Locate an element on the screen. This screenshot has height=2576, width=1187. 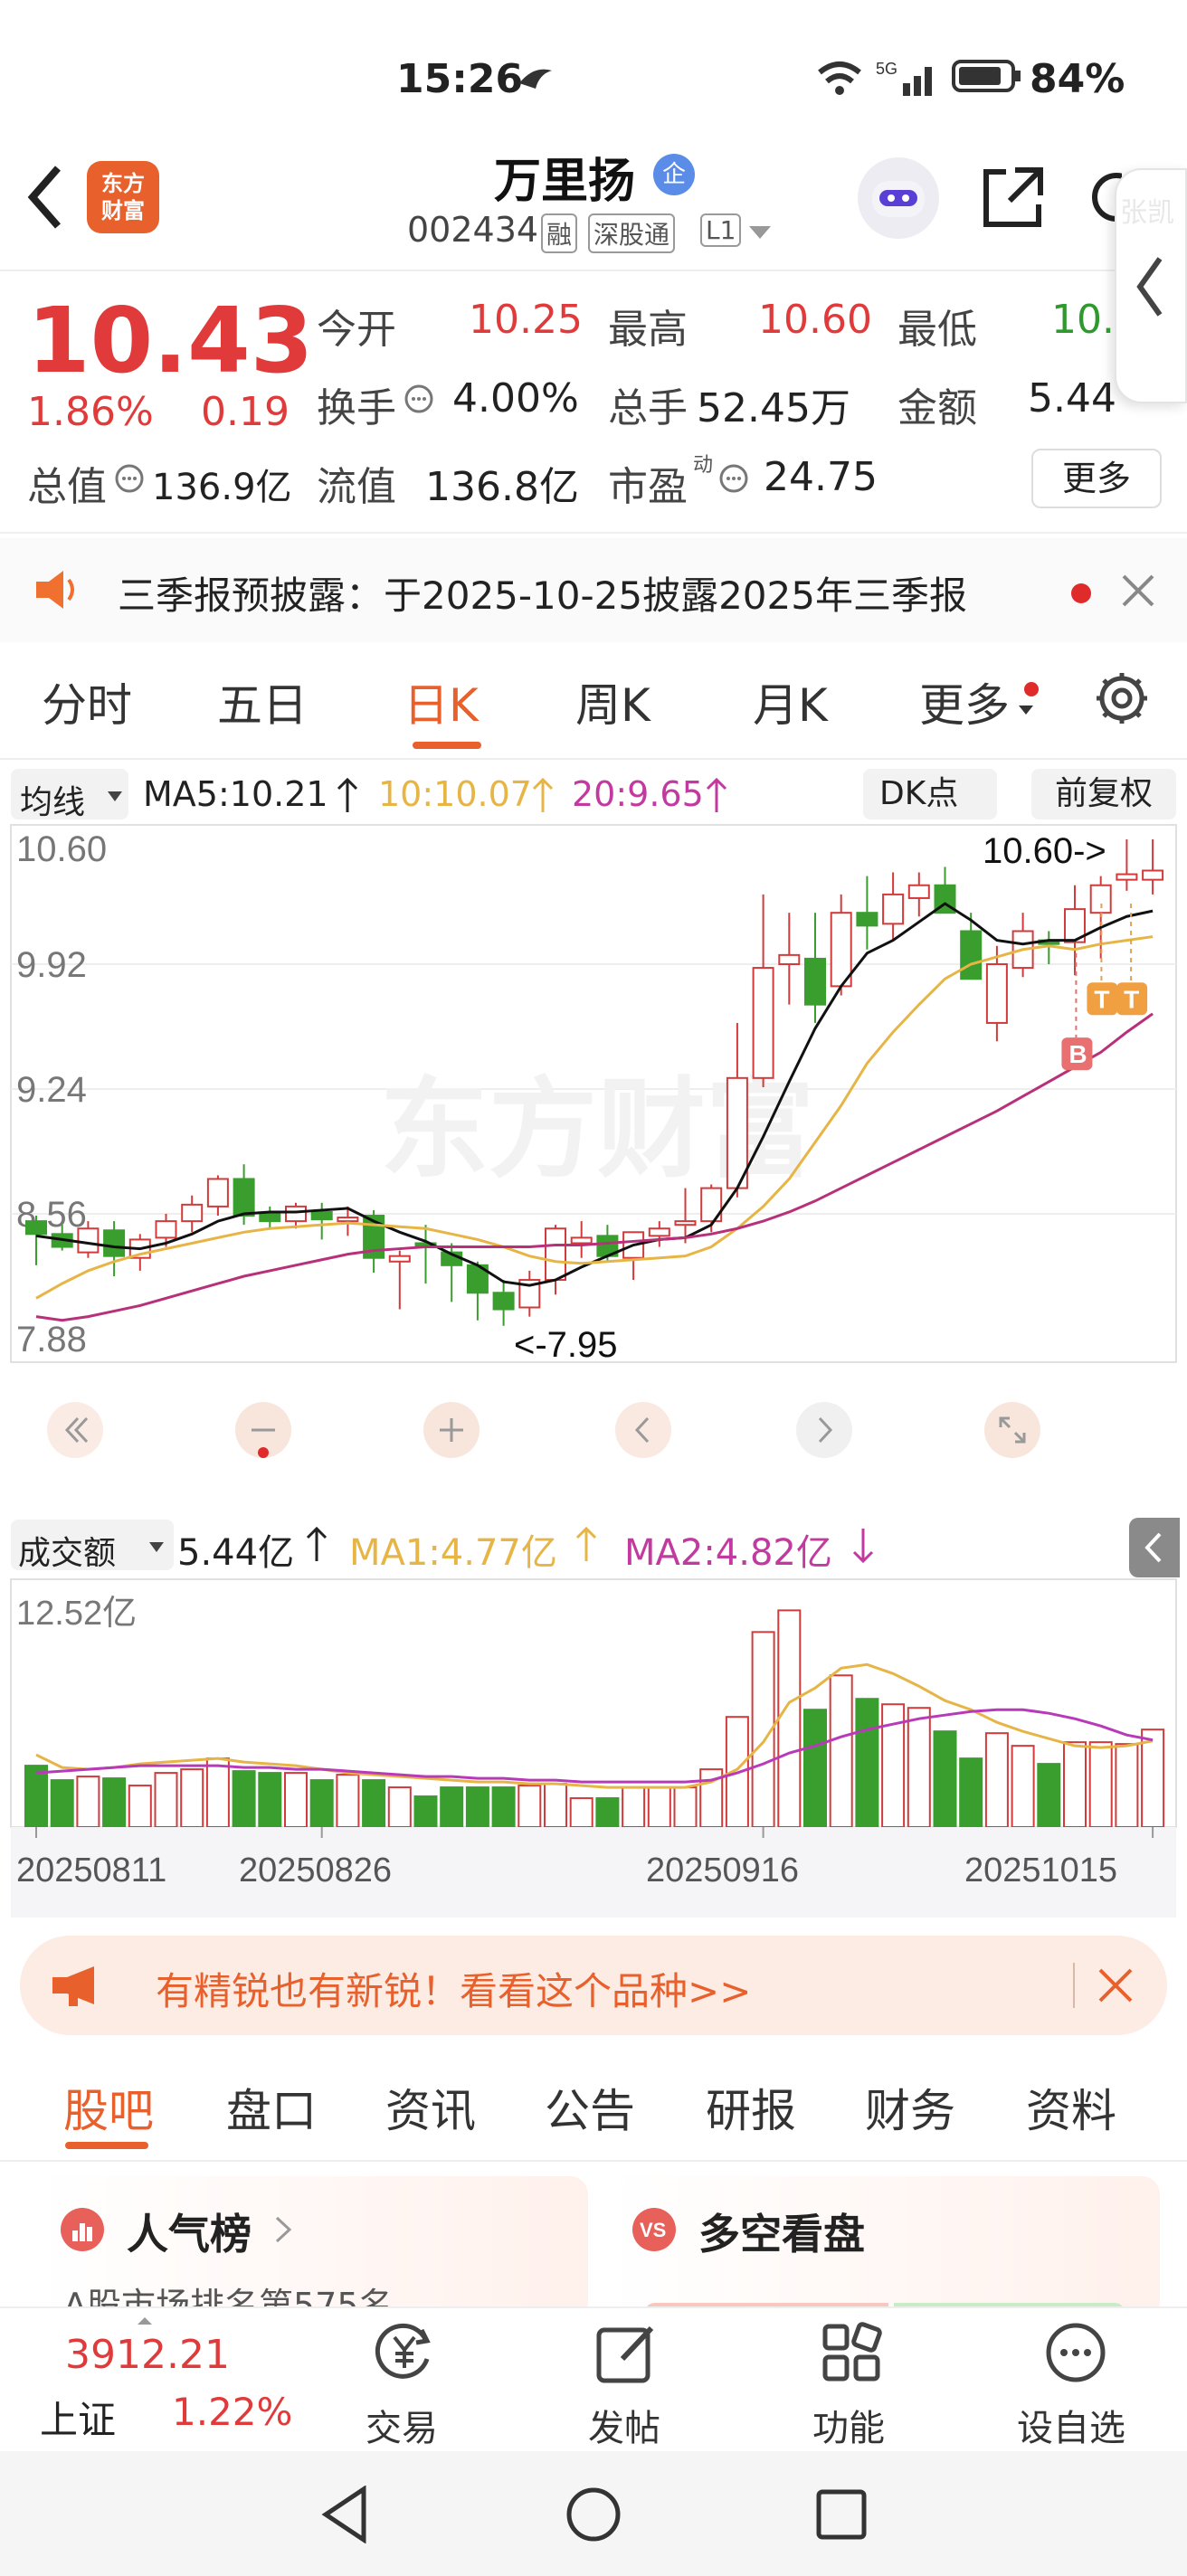
low-value: 10. is located at coordinates (1083, 320).